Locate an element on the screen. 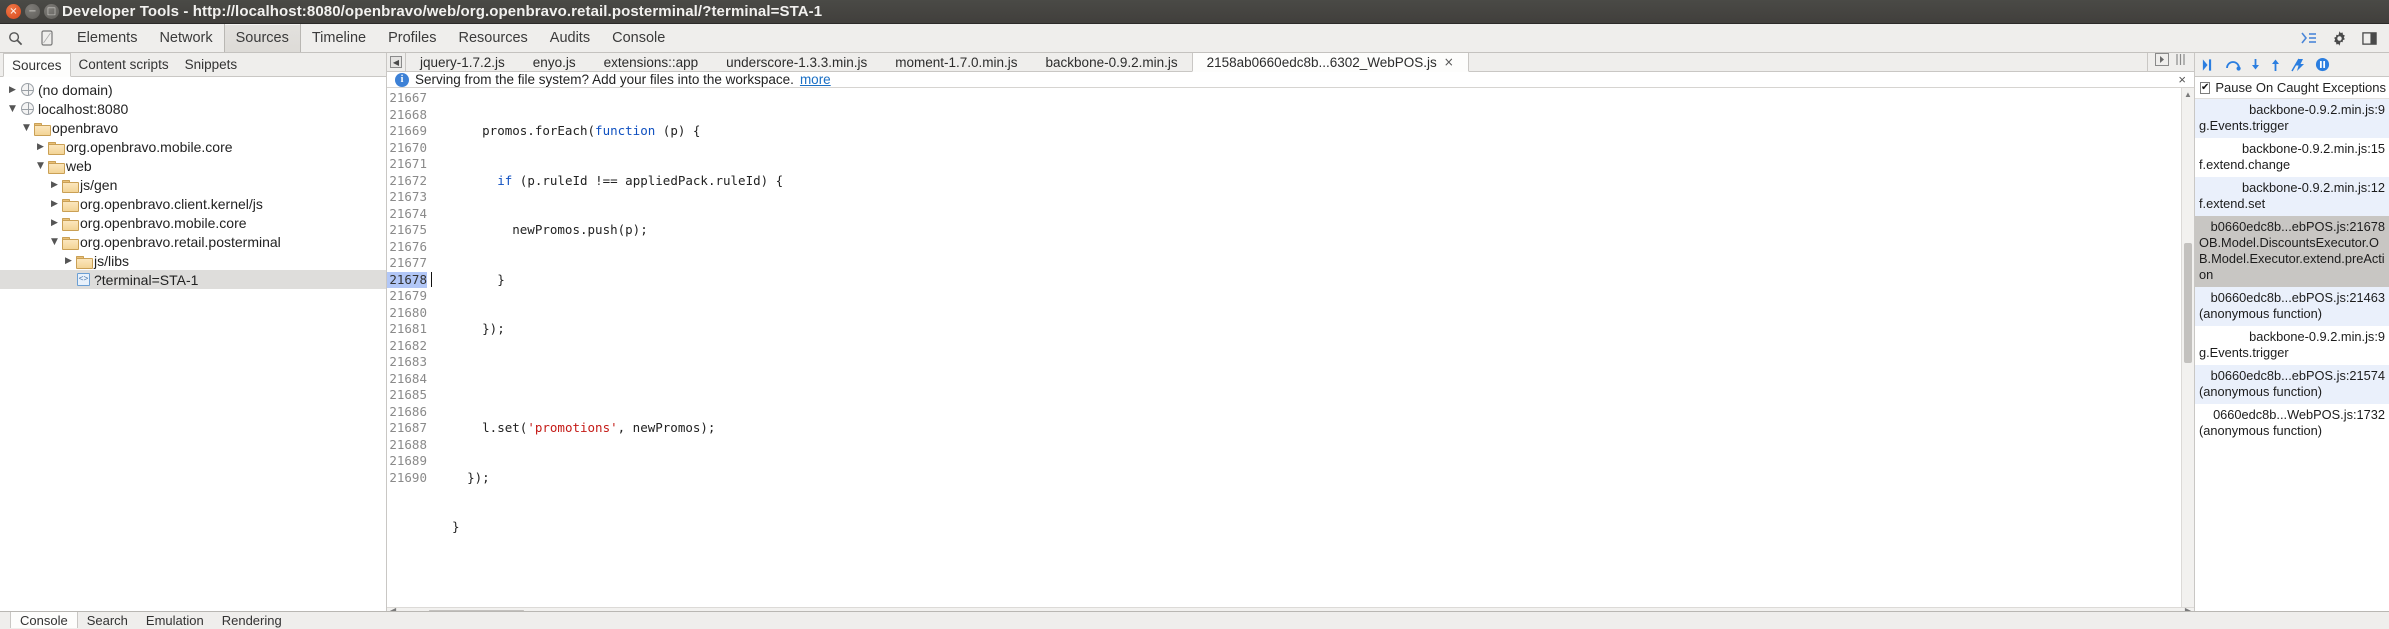 This screenshot has width=2389, height=629. tree-item-mobile-core-web: ▶ org.openbravo.mobile.core is located at coordinates (193, 222).